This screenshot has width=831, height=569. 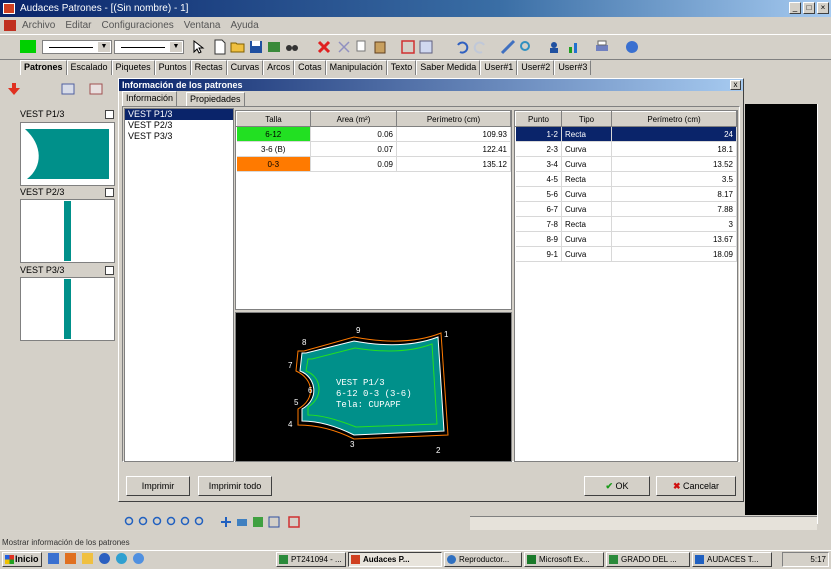 I want to click on column-header: Talla, so click(x=273, y=119).